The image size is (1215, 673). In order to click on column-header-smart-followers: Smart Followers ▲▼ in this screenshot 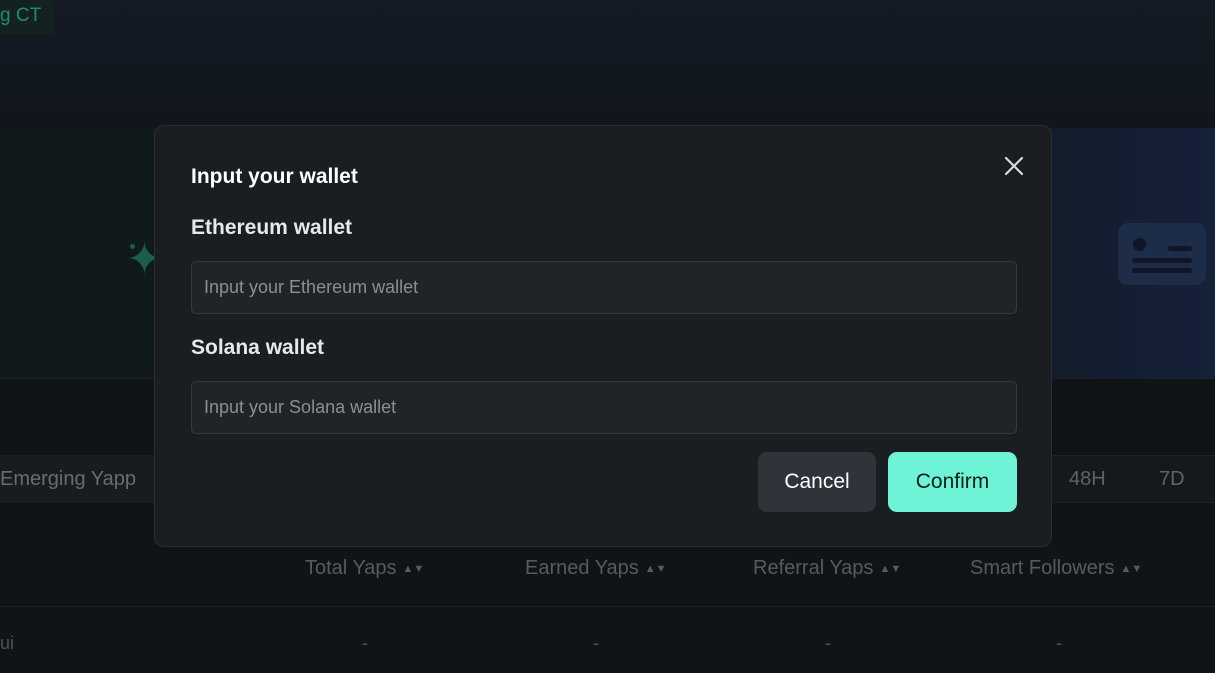, I will do `click(1056, 568)`.